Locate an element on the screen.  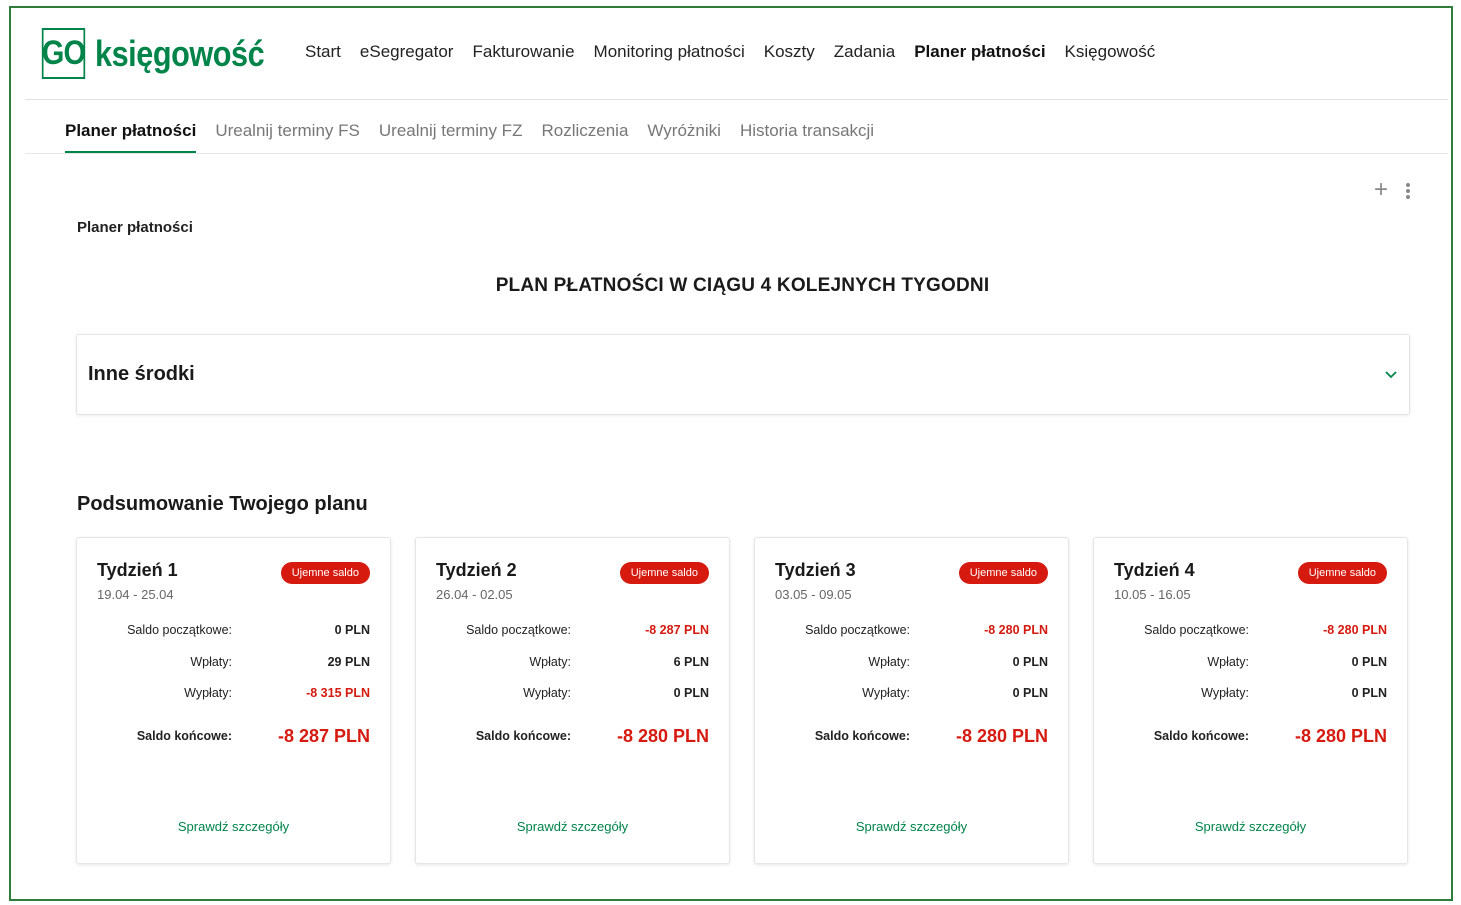
tab-historia-transakcji: Historia transakcji is located at coordinates (807, 137).